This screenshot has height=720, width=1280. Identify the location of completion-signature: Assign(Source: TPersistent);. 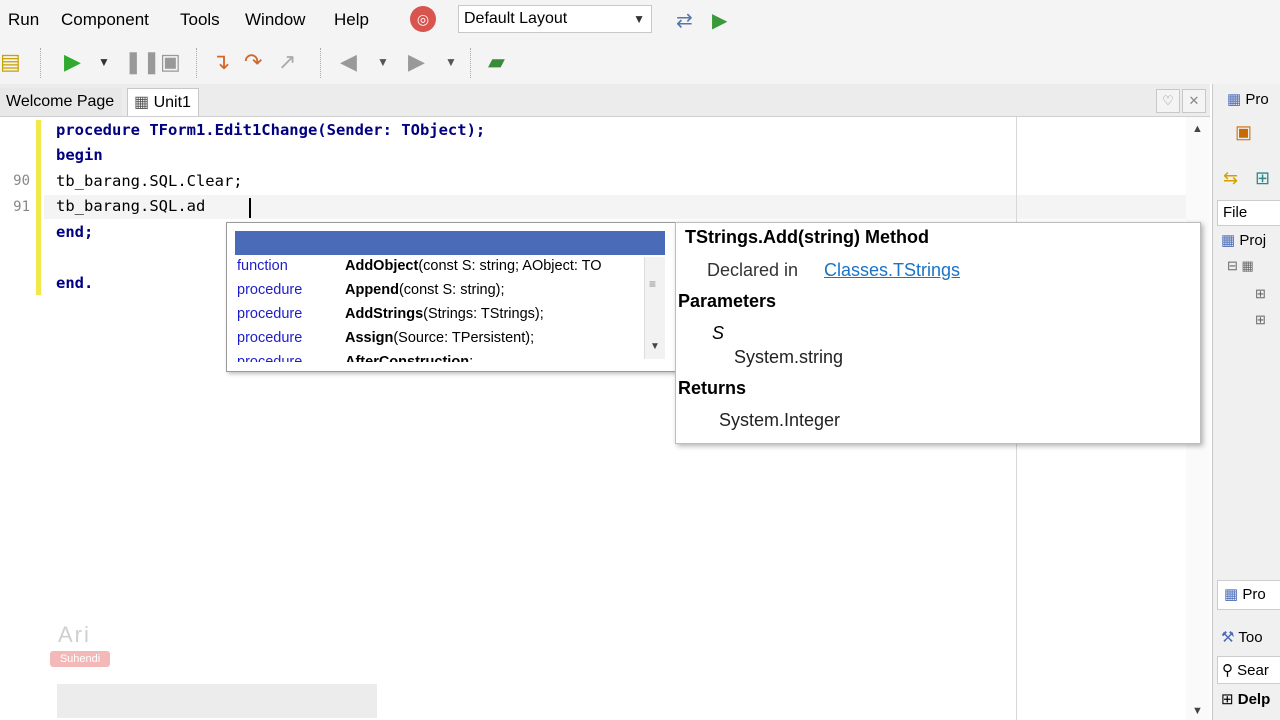
(440, 338).